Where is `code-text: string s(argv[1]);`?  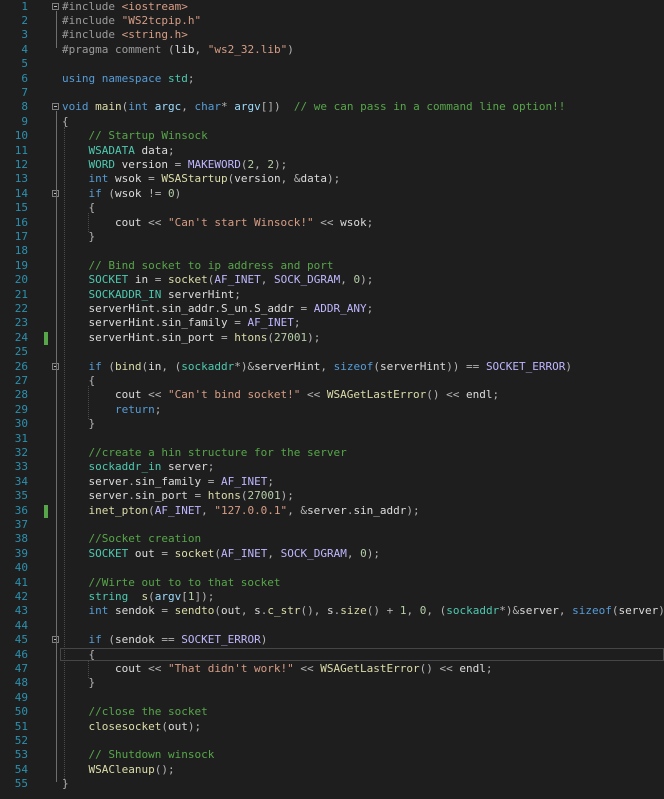 code-text: string s(argv[1]); is located at coordinates (138, 597).